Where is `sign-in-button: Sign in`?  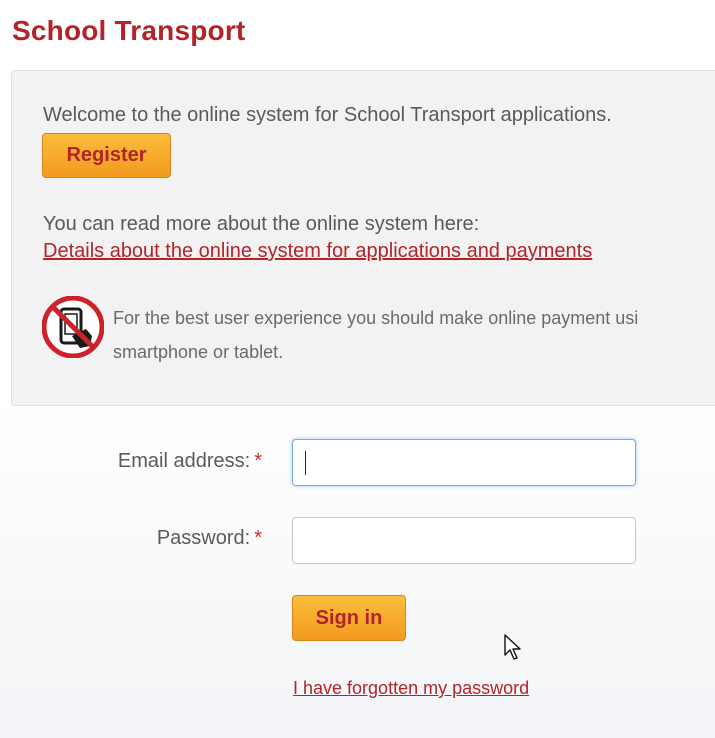
sign-in-button: Sign in is located at coordinates (349, 618).